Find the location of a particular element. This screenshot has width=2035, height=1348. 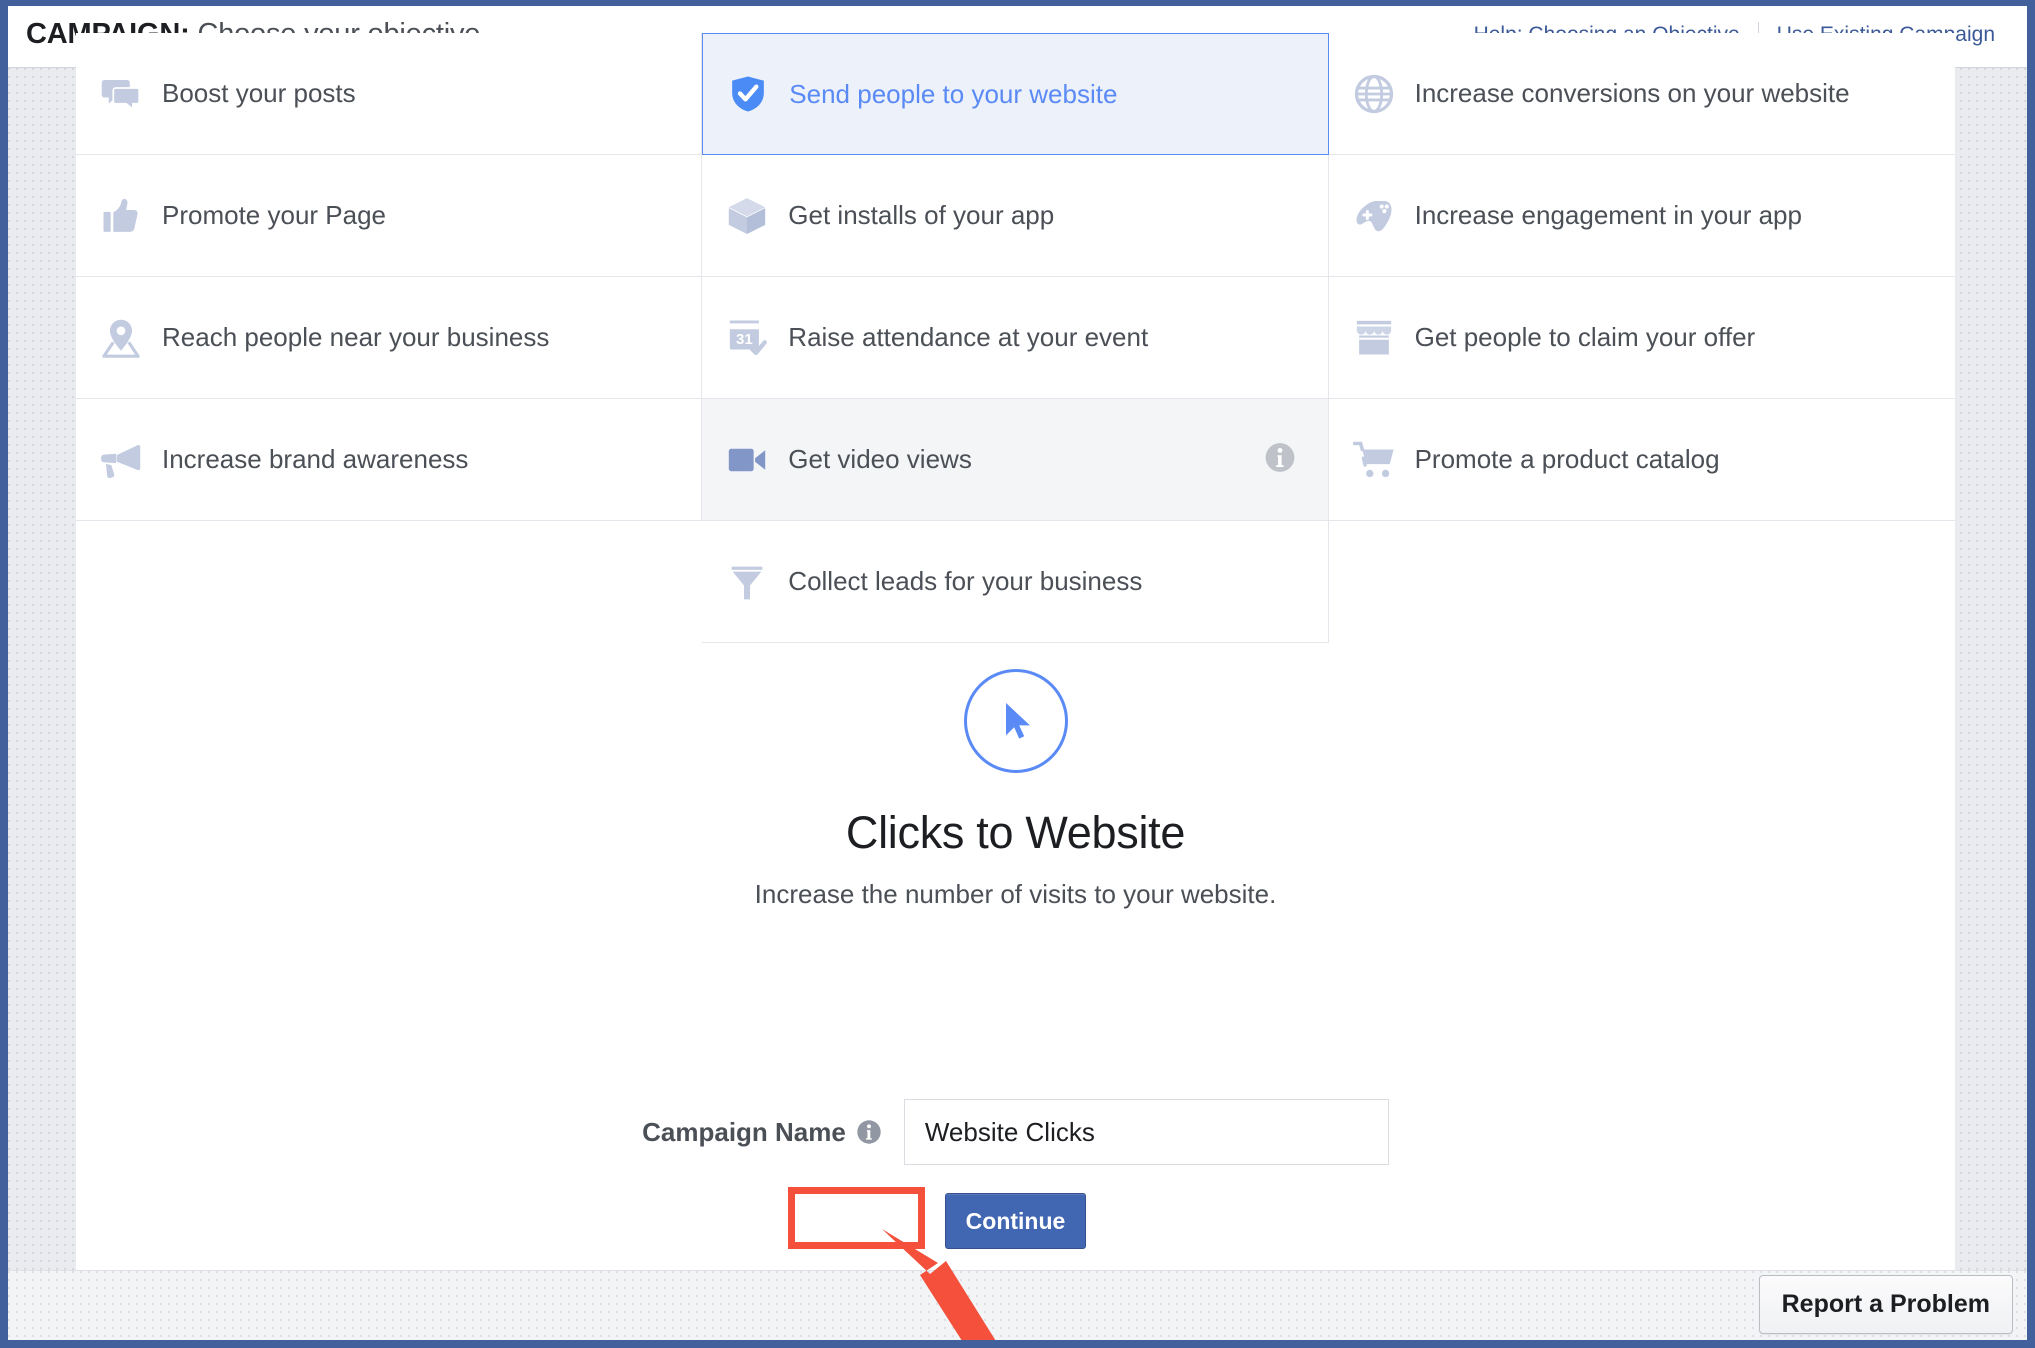

objective-option-send-people-to-your-website: Send people to your website is located at coordinates (1015, 94).